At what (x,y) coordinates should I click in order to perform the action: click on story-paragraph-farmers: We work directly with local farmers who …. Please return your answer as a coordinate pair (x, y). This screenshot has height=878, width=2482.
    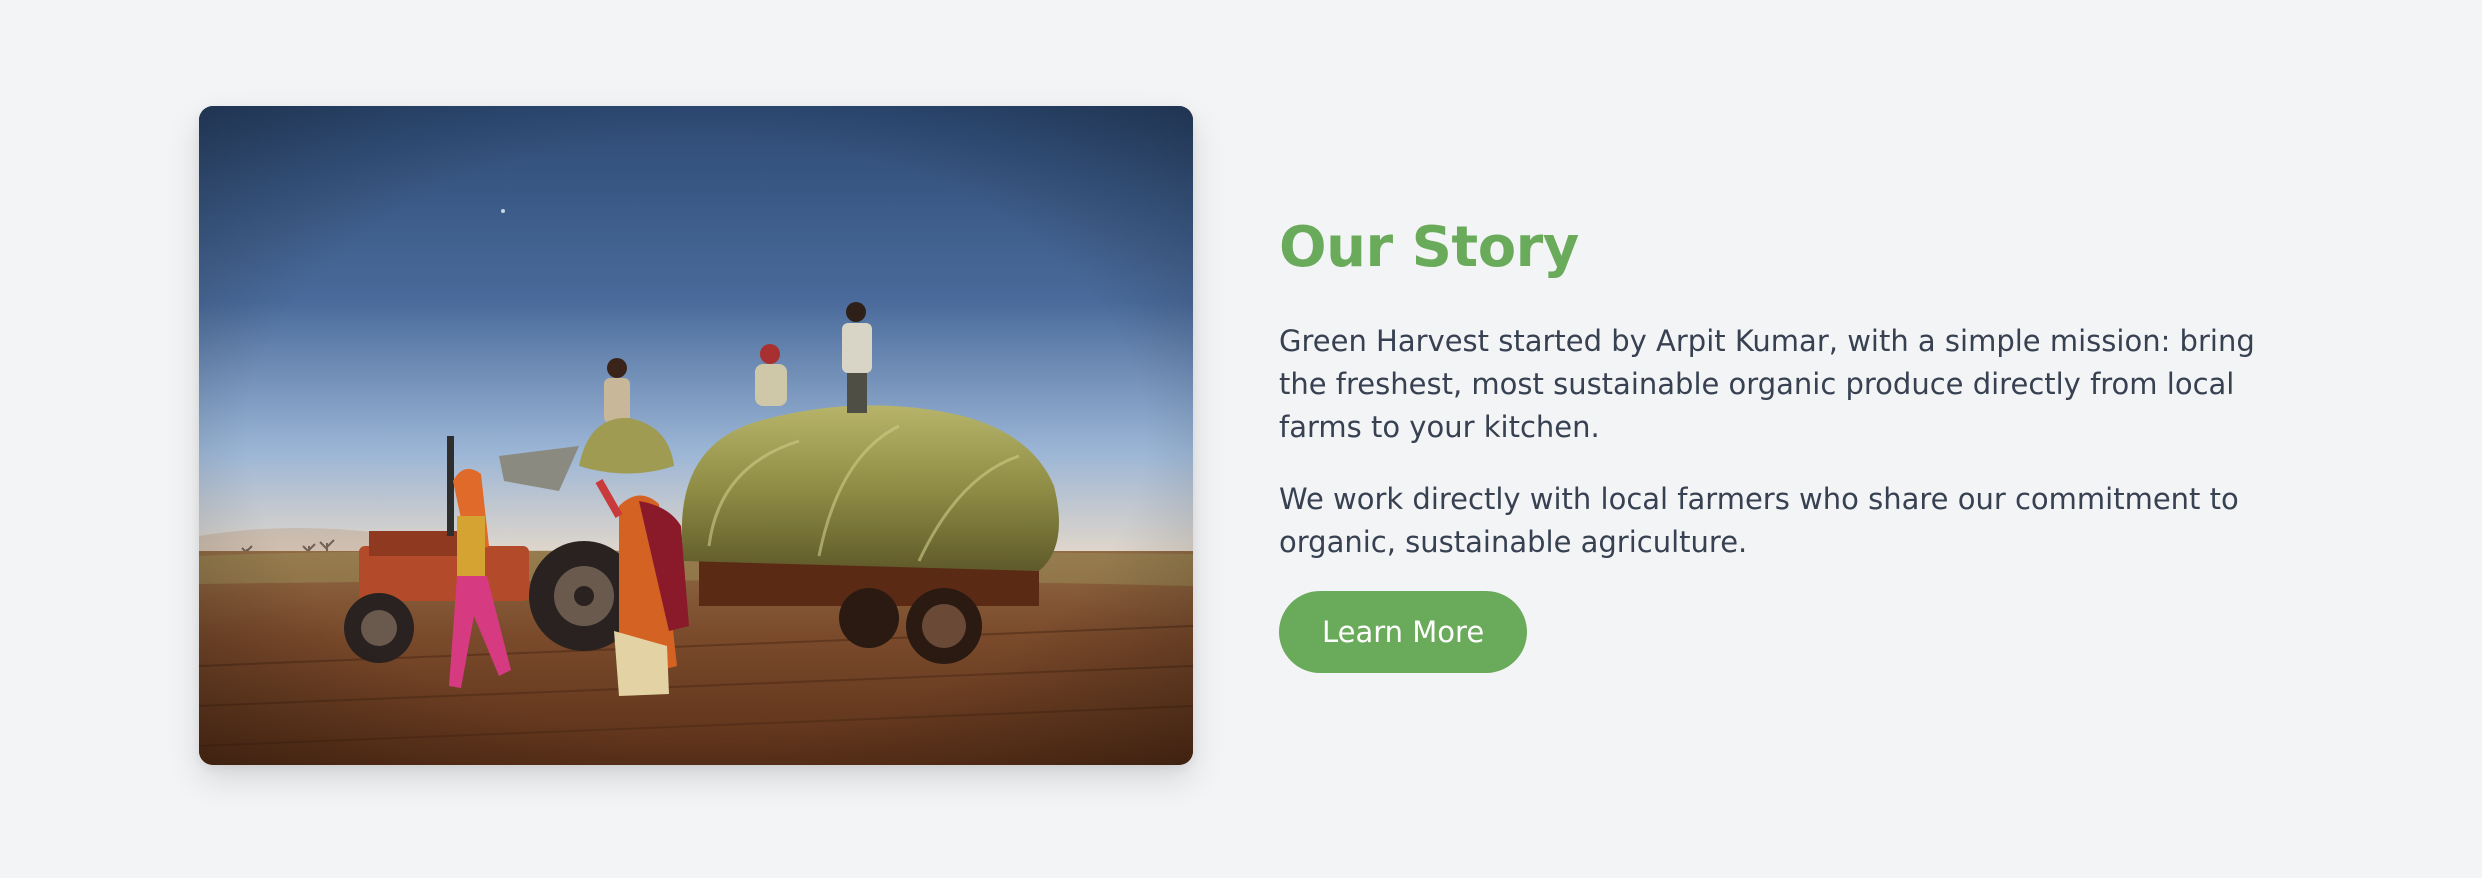
    Looking at the image, I should click on (1759, 520).